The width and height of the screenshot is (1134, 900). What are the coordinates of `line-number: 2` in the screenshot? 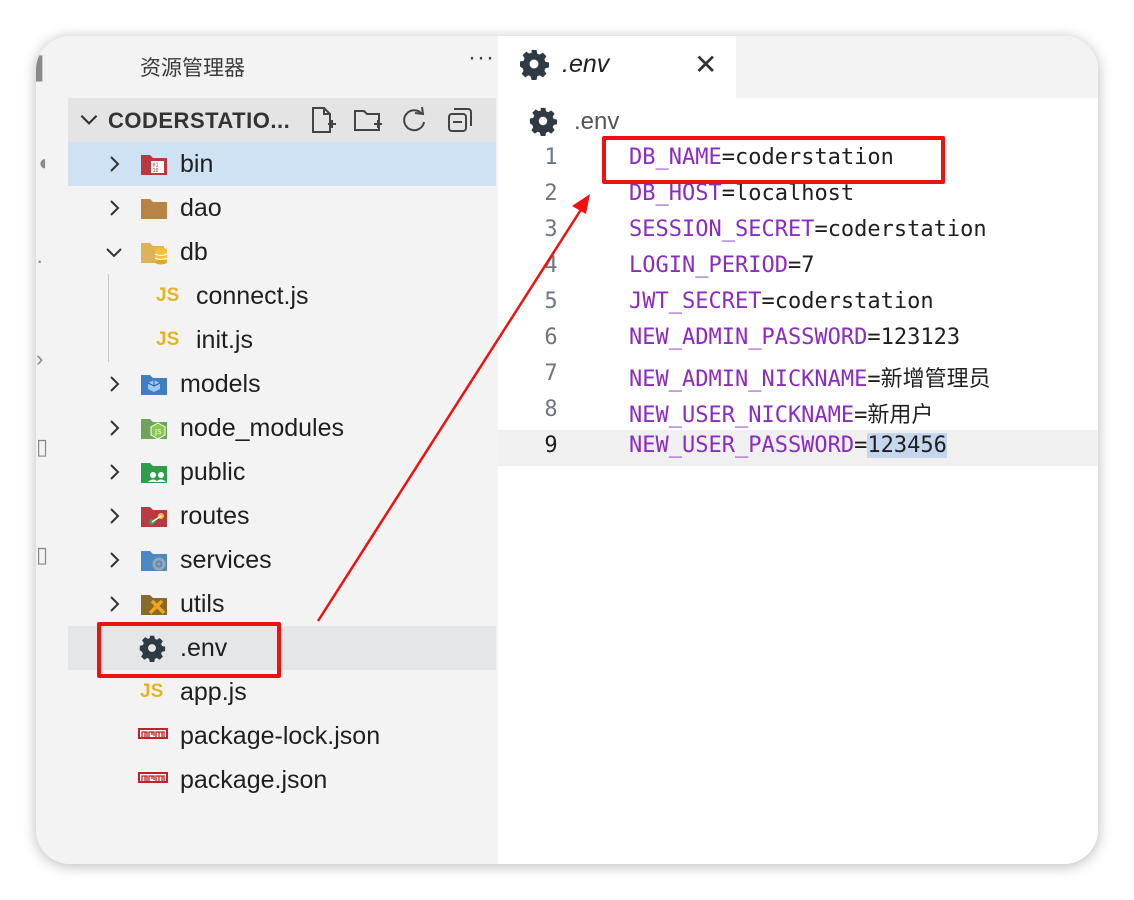 It's located at (551, 193).